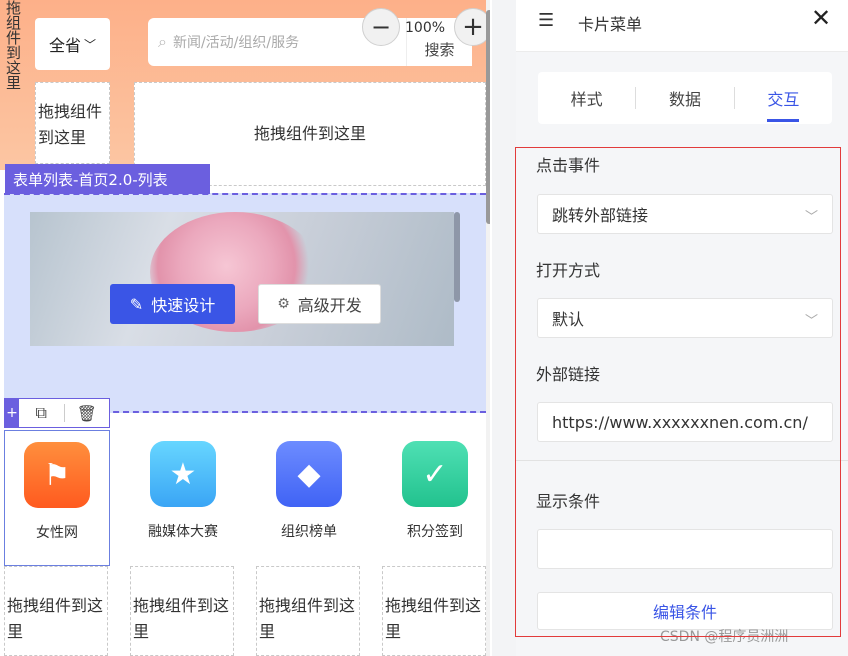 This screenshot has height=656, width=848. What do you see at coordinates (162, 41) in the screenshot?
I see `search-icon: ⌕` at bounding box center [162, 41].